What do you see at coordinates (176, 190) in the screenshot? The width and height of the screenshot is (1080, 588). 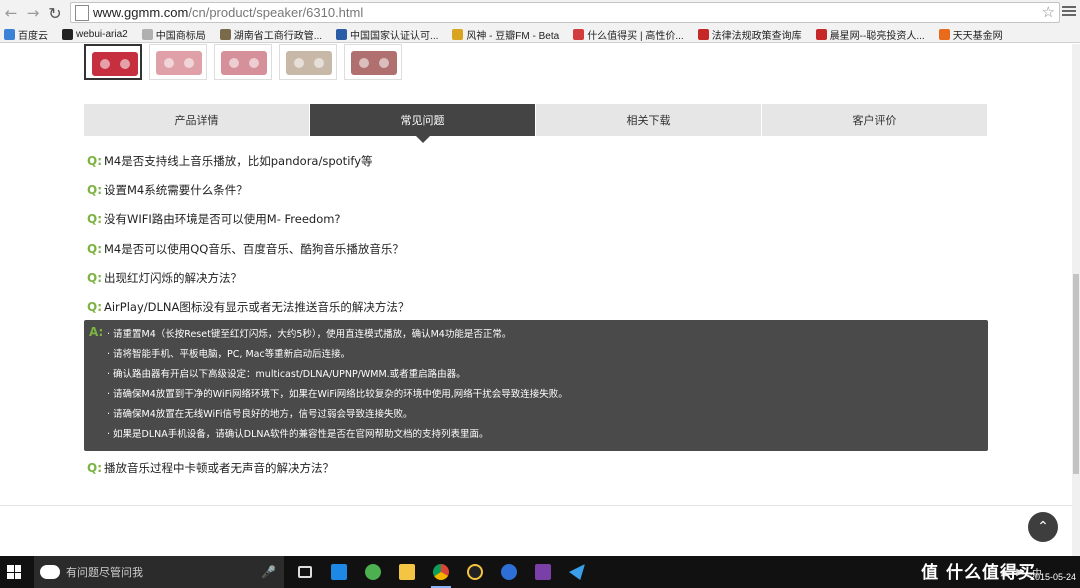 I see `question-text: 设置M4系统需要什么条件？` at bounding box center [176, 190].